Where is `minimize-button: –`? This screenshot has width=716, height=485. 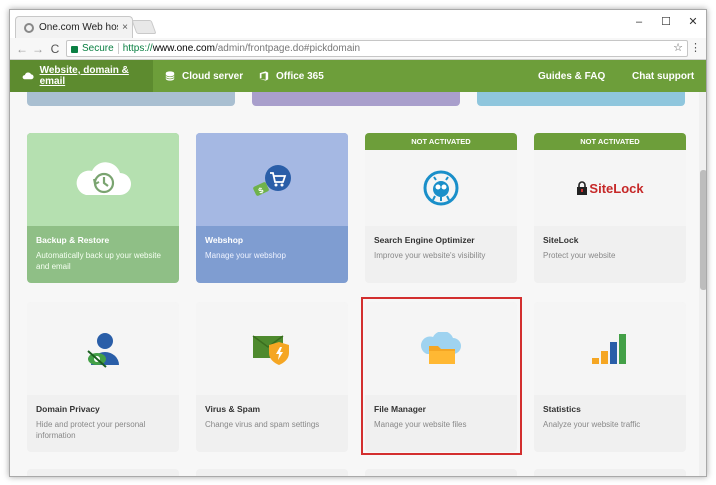 minimize-button: – is located at coordinates (639, 22).